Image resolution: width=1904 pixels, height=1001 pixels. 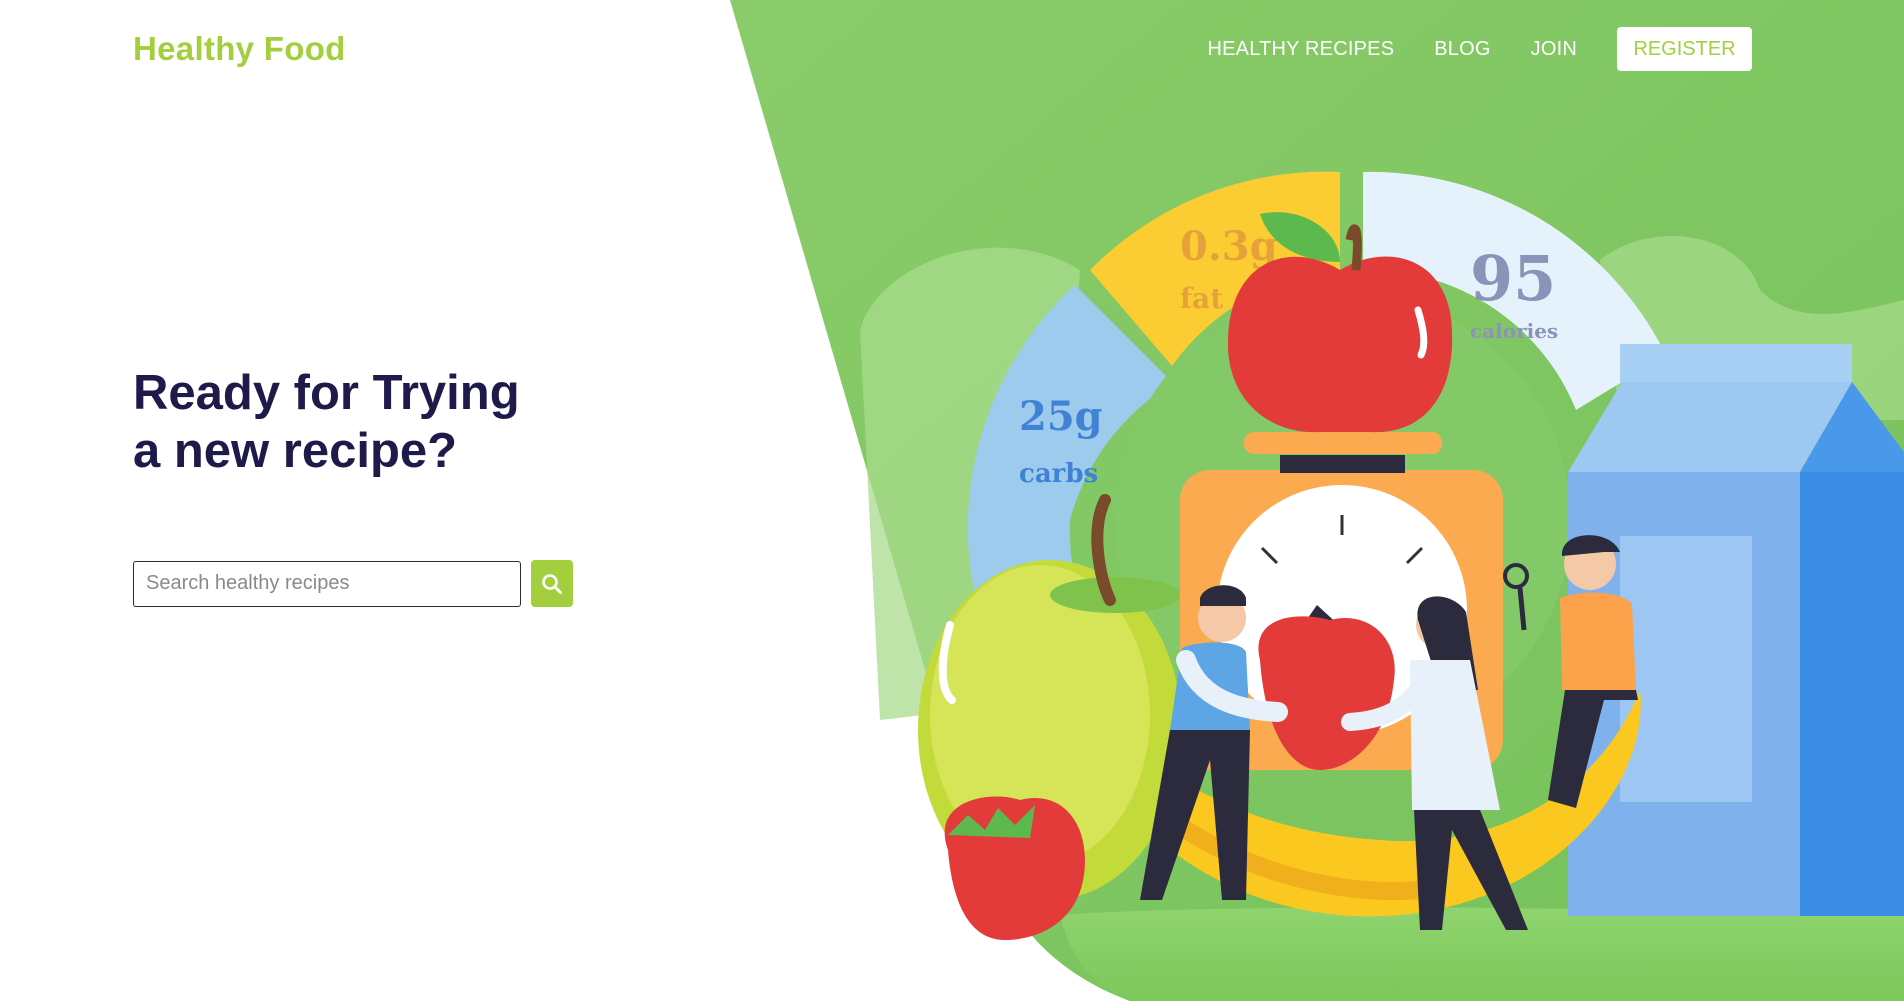 I want to click on nav-link-healthy-recipes: HEALTHY RECIPES, so click(x=1300, y=49).